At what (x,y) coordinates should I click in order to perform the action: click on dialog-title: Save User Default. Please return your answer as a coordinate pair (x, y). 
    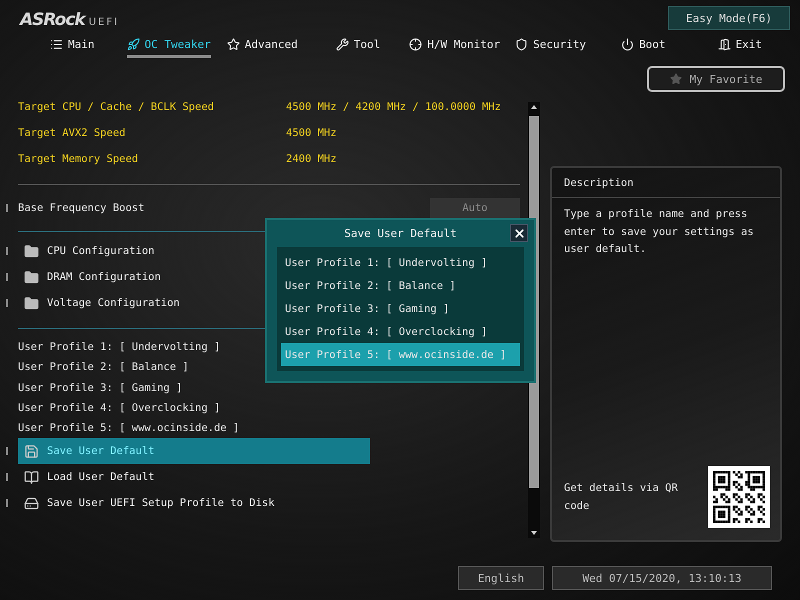
    Looking at the image, I should click on (400, 233).